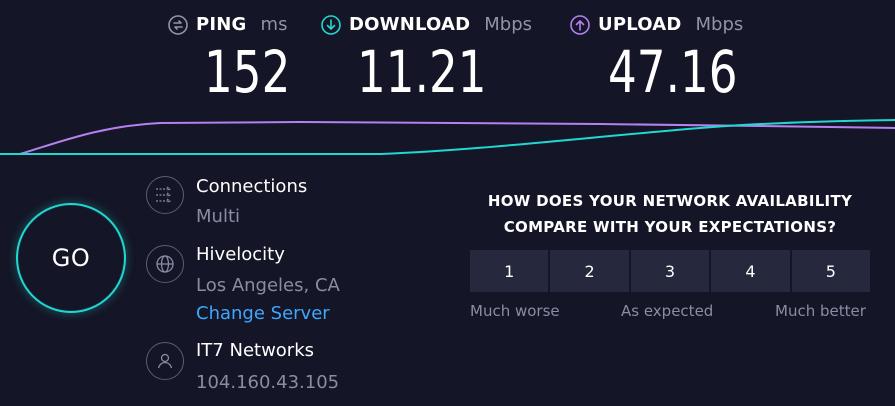 Image resolution: width=895 pixels, height=406 pixels. I want to click on user-icon, so click(165, 361).